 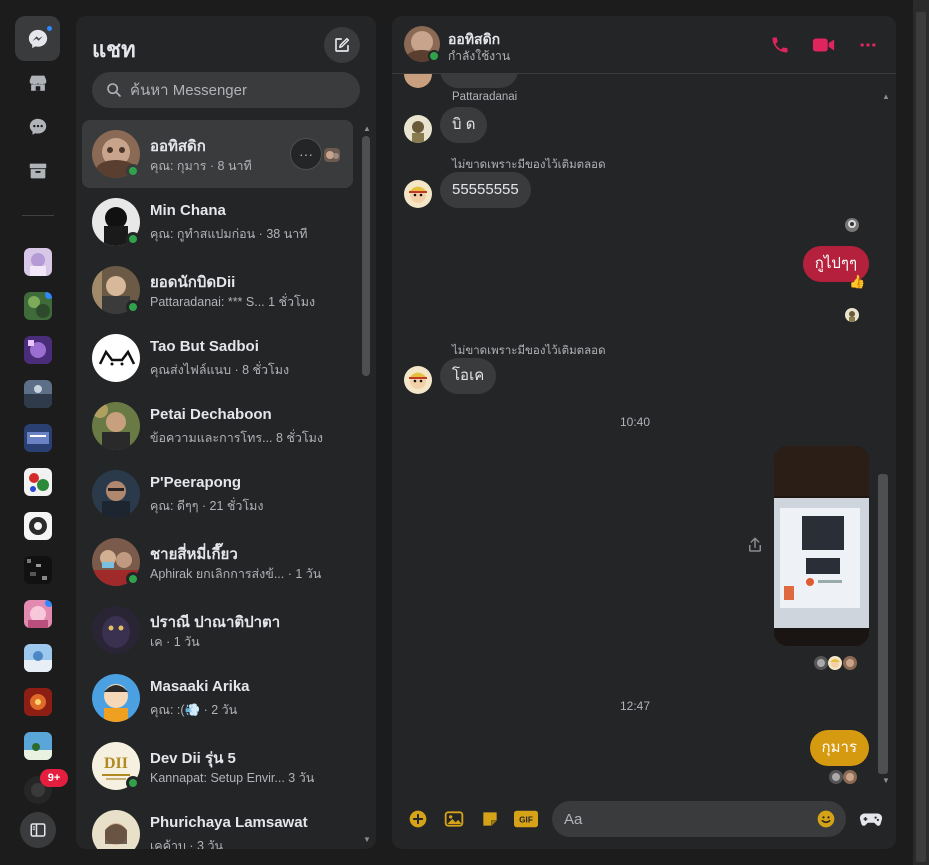 I want to click on video-call-button, so click(x=824, y=45).